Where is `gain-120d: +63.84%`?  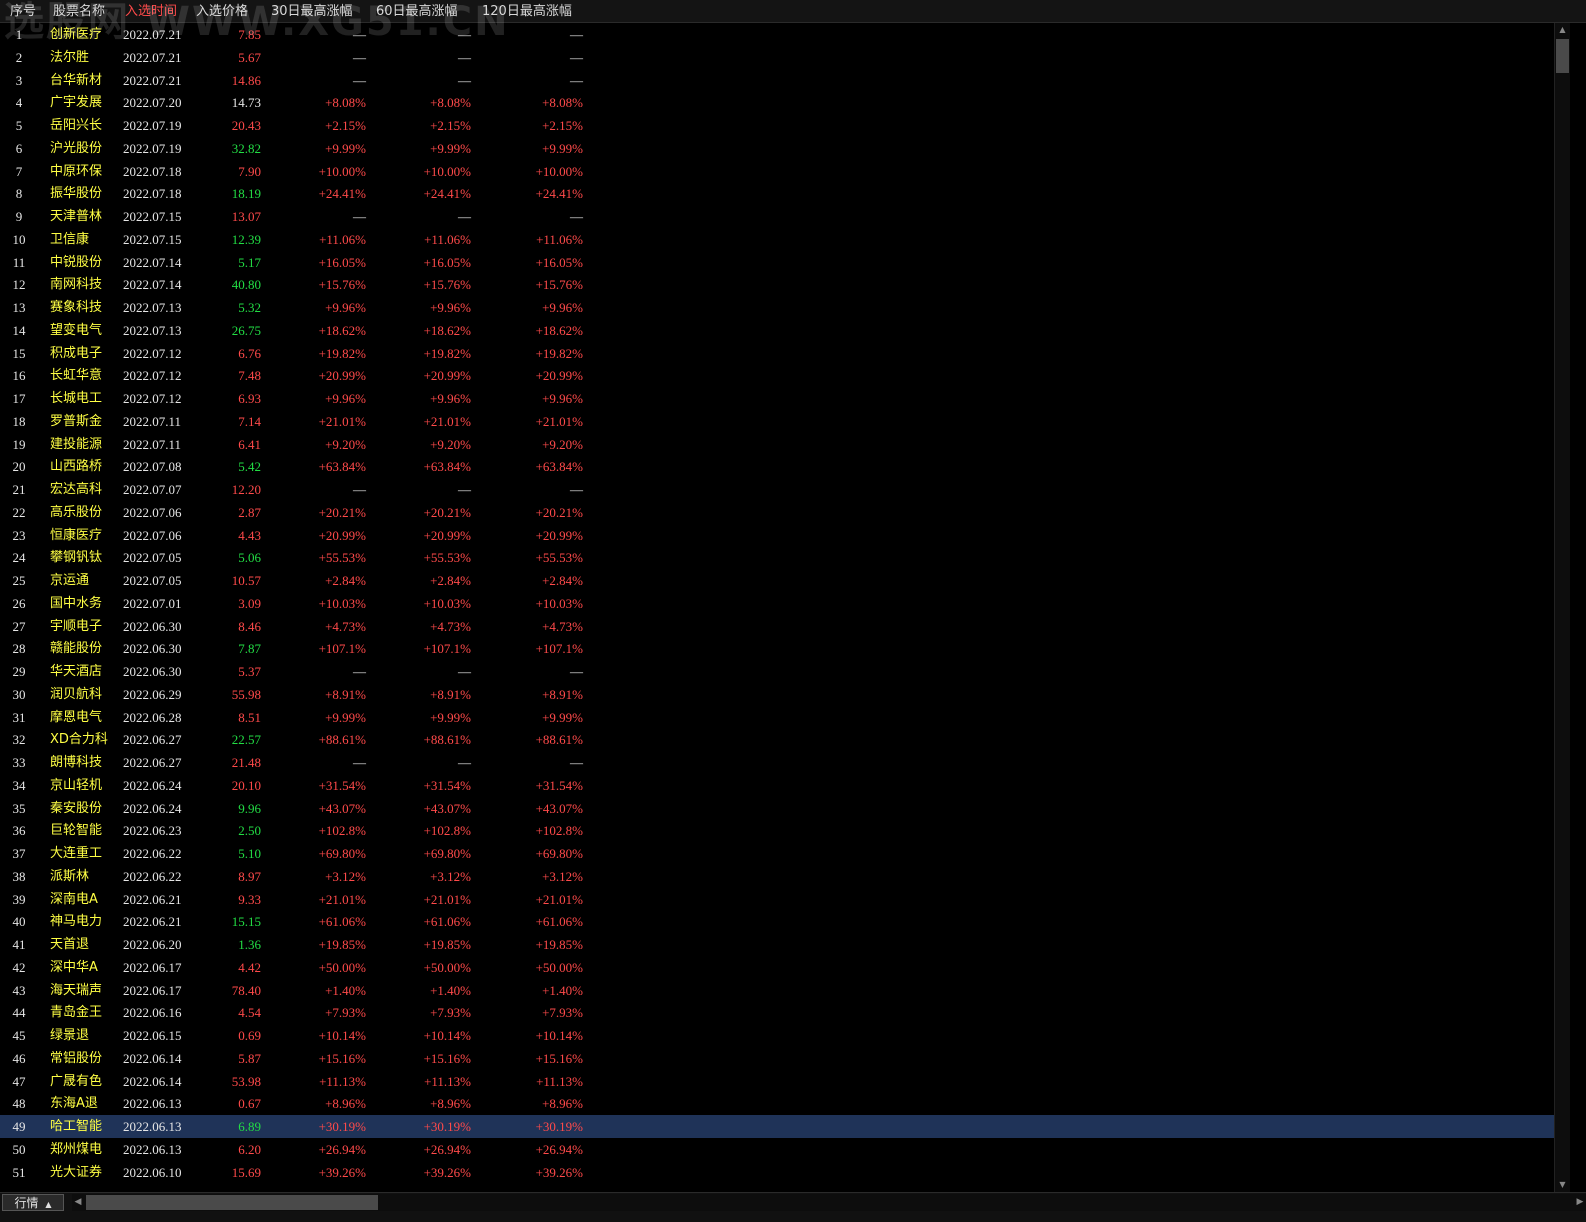
gain-120d: +63.84% is located at coordinates (559, 467).